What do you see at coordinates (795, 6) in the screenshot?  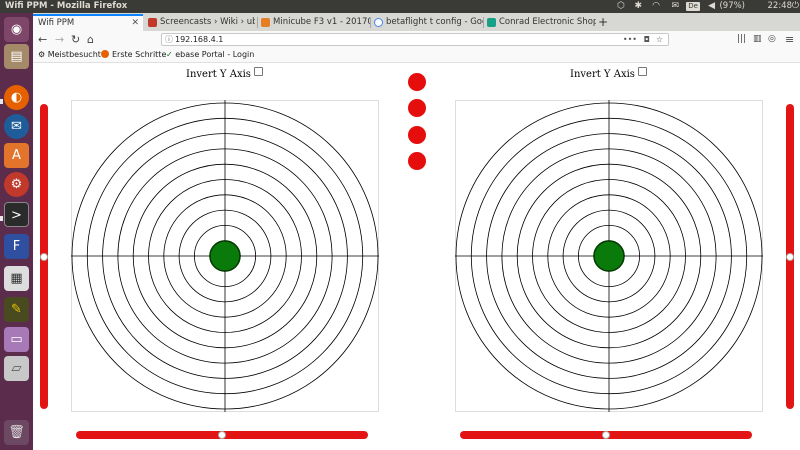 I see `power-icon: ⏻` at bounding box center [795, 6].